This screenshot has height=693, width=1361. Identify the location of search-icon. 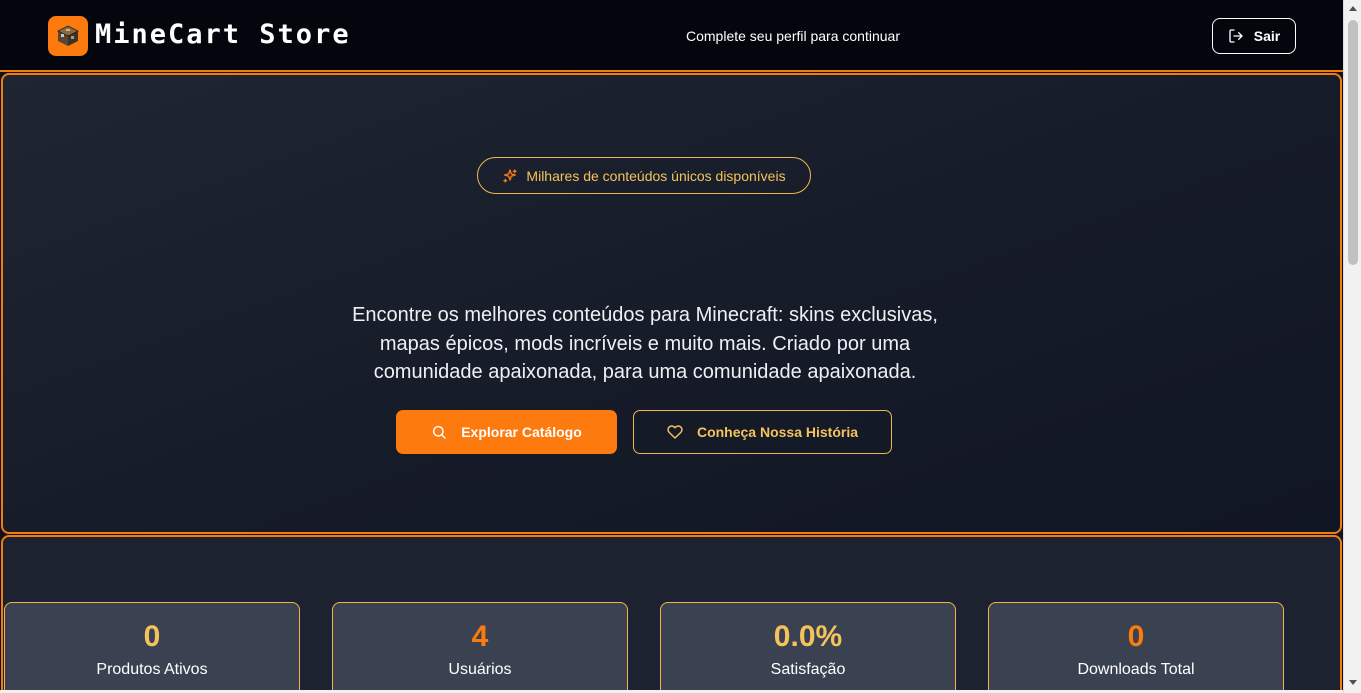
(439, 432).